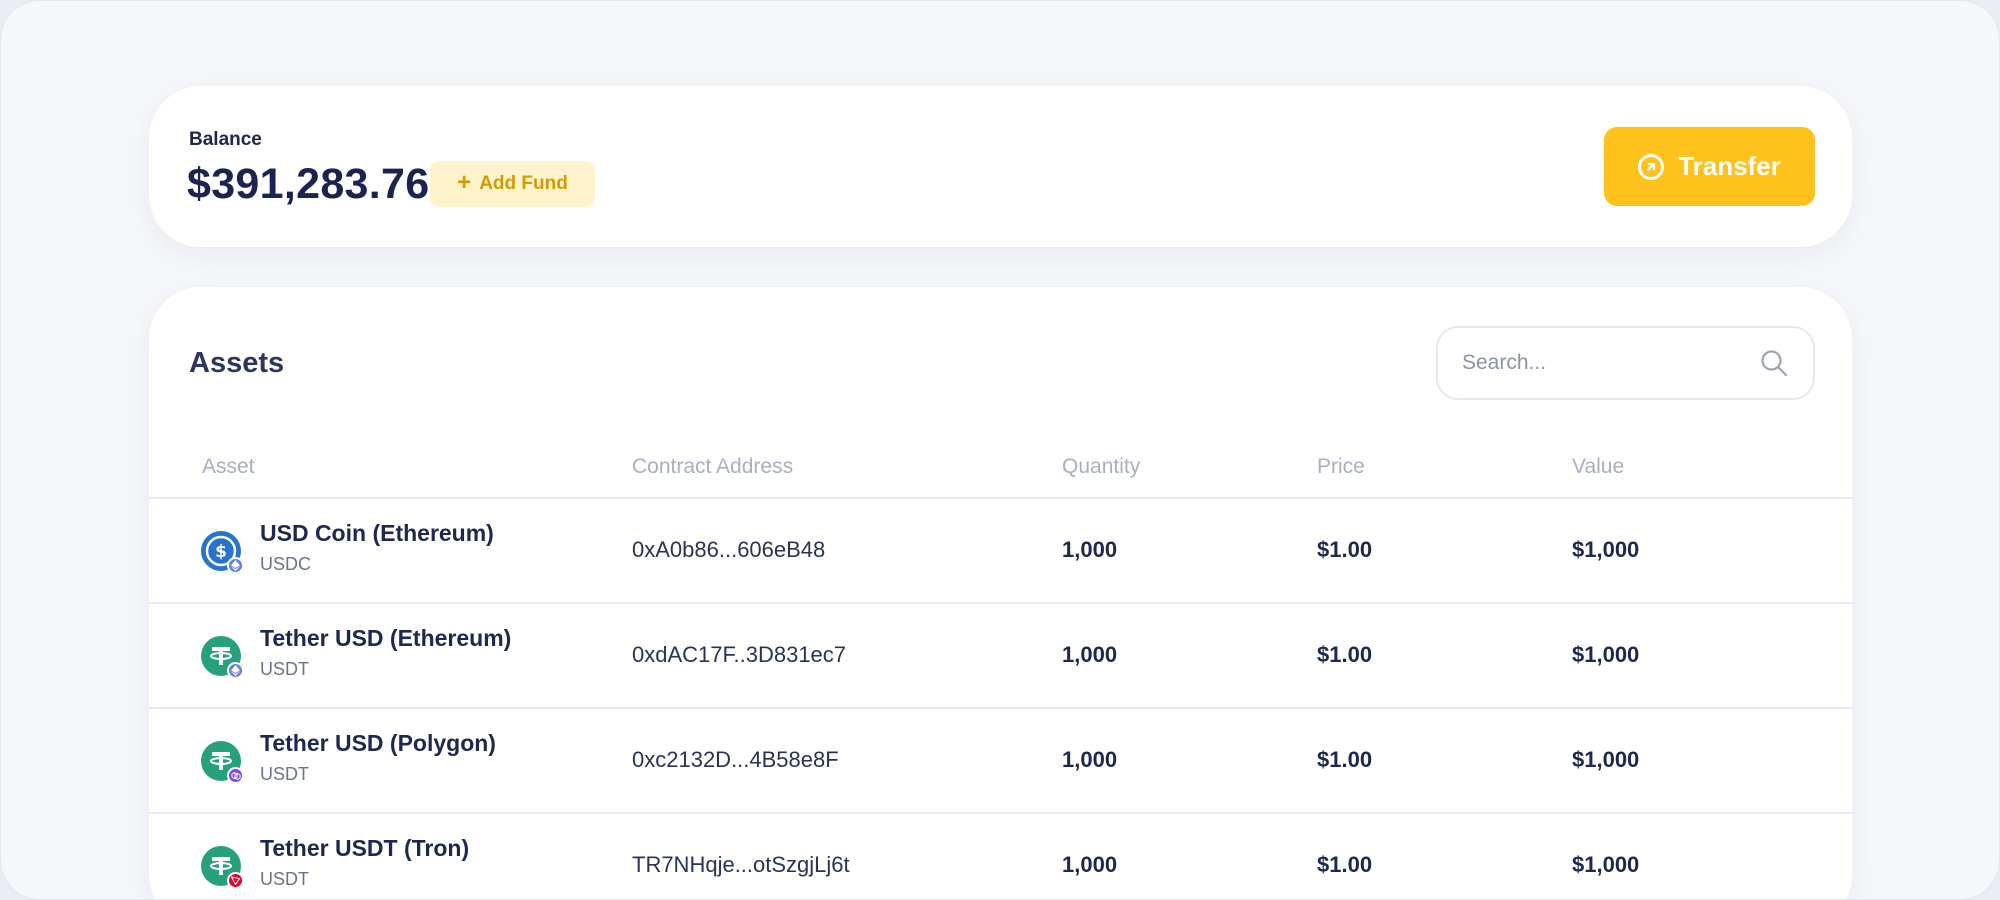 The height and width of the screenshot is (900, 2000). I want to click on usdc-icon: $, so click(222, 552).